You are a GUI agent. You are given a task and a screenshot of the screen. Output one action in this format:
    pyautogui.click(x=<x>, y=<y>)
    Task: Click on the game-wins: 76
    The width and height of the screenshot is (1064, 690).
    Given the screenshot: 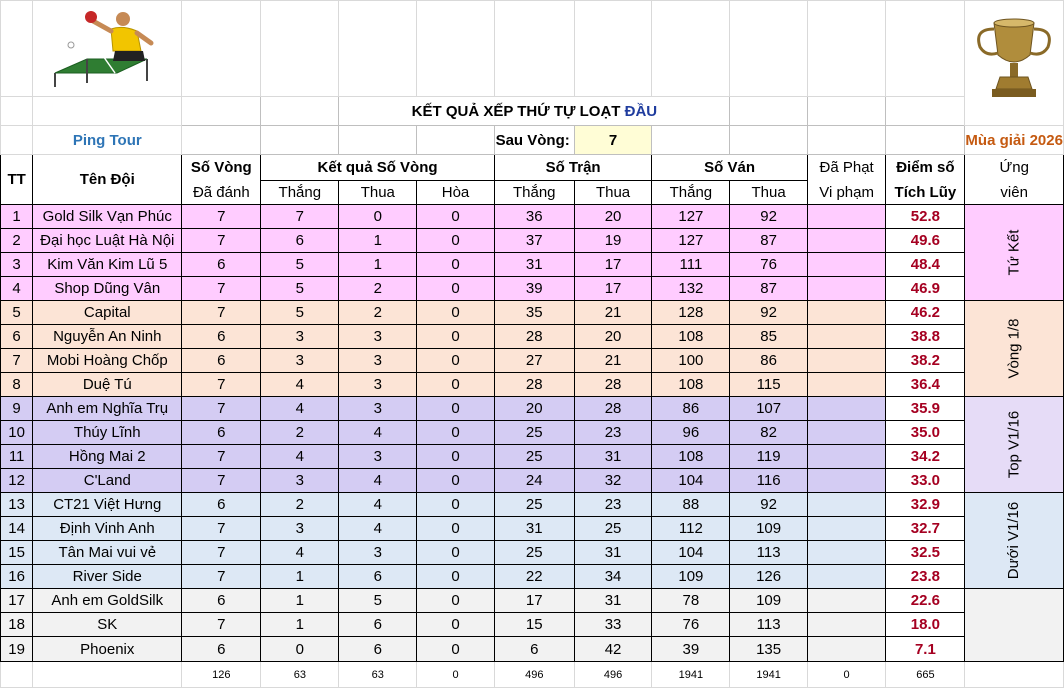 What is the action you would take?
    pyautogui.click(x=691, y=624)
    